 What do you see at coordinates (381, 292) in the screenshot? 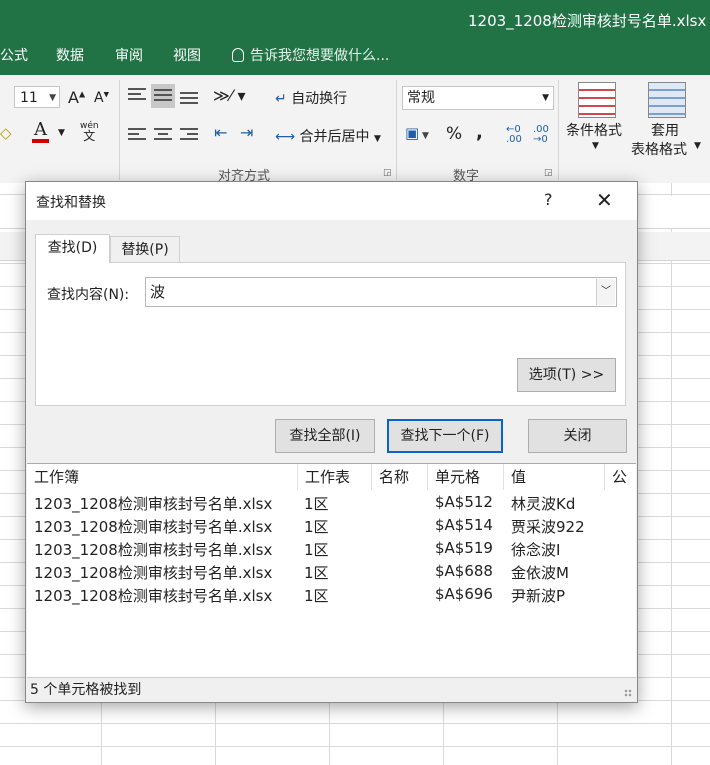
I see `find-what-input: 波 ﹀` at bounding box center [381, 292].